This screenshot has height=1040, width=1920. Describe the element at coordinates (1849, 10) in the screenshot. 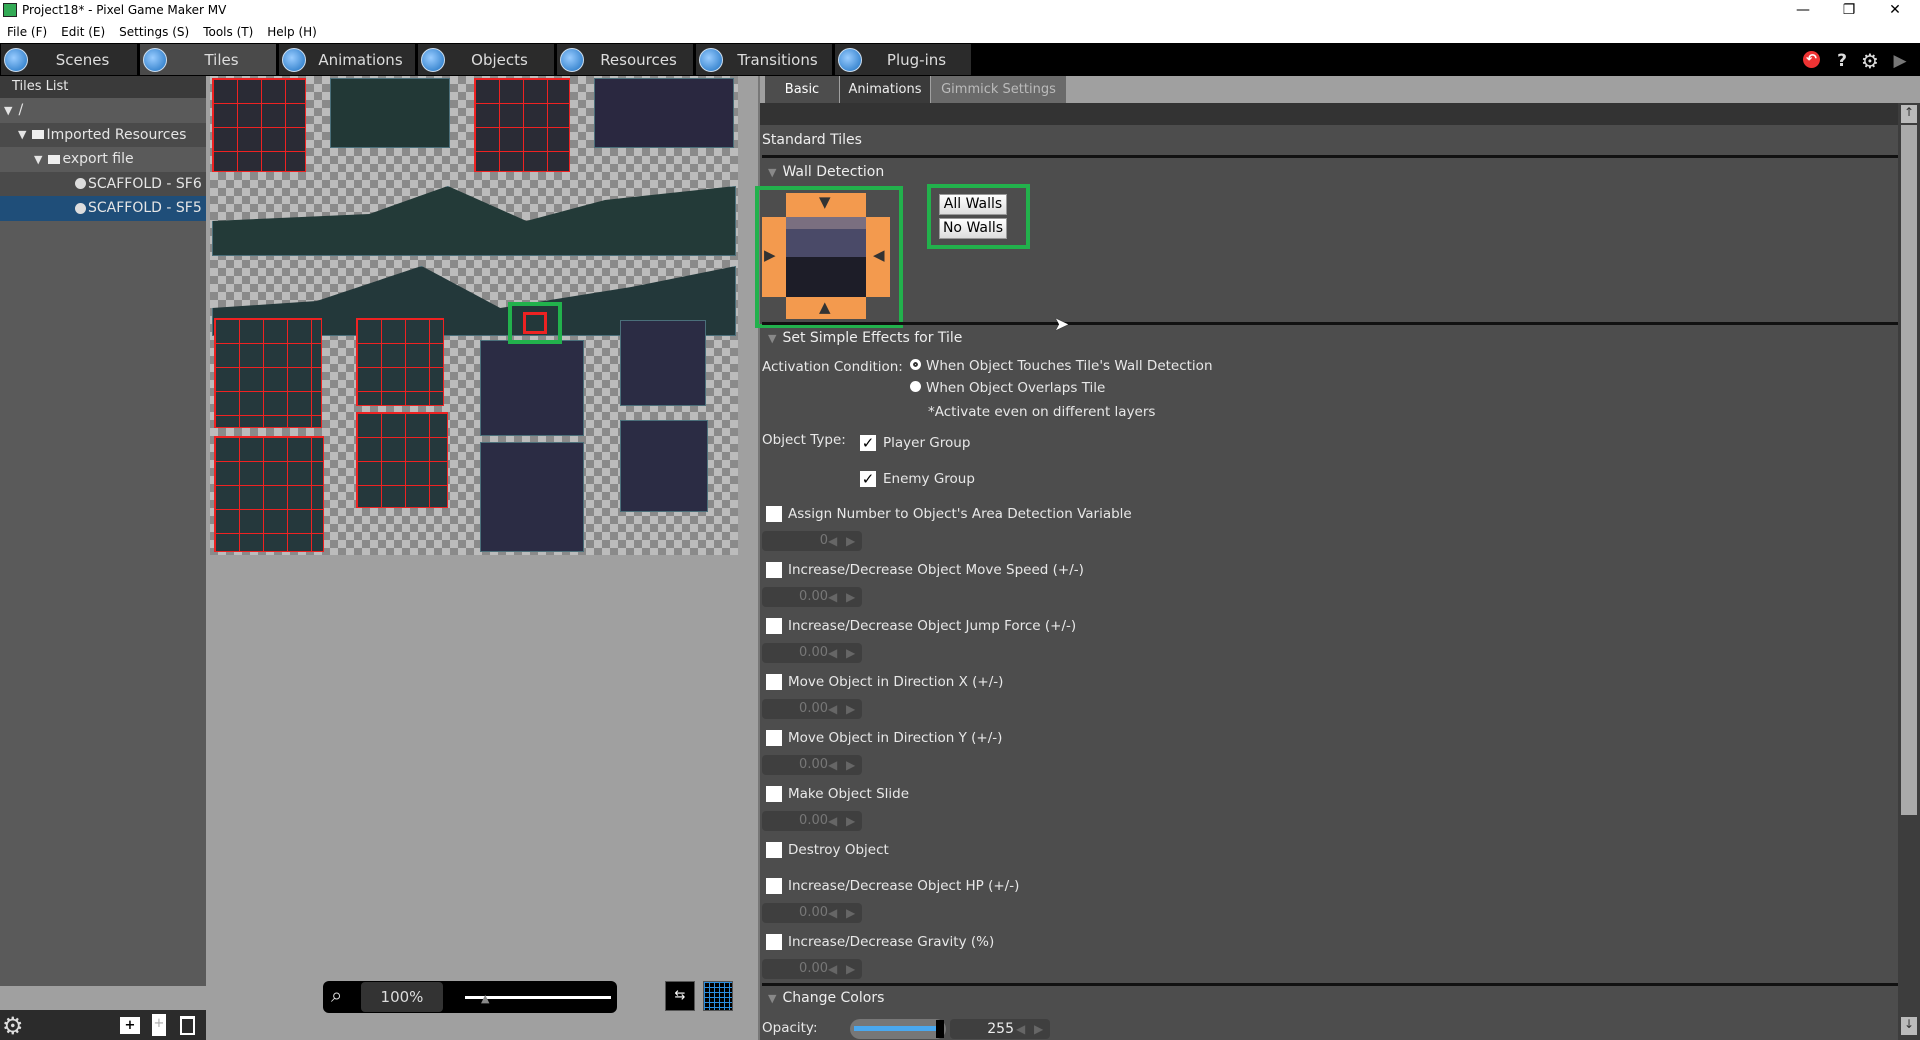

I see `restore-button: ❐` at that location.